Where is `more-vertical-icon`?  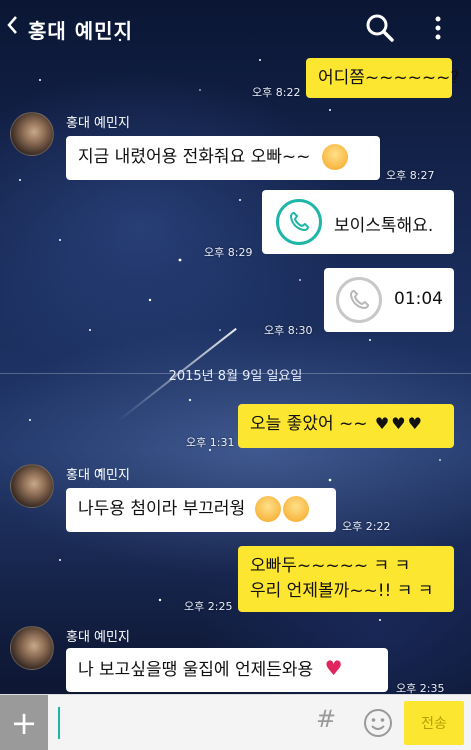
more-vertical-icon is located at coordinates (438, 28).